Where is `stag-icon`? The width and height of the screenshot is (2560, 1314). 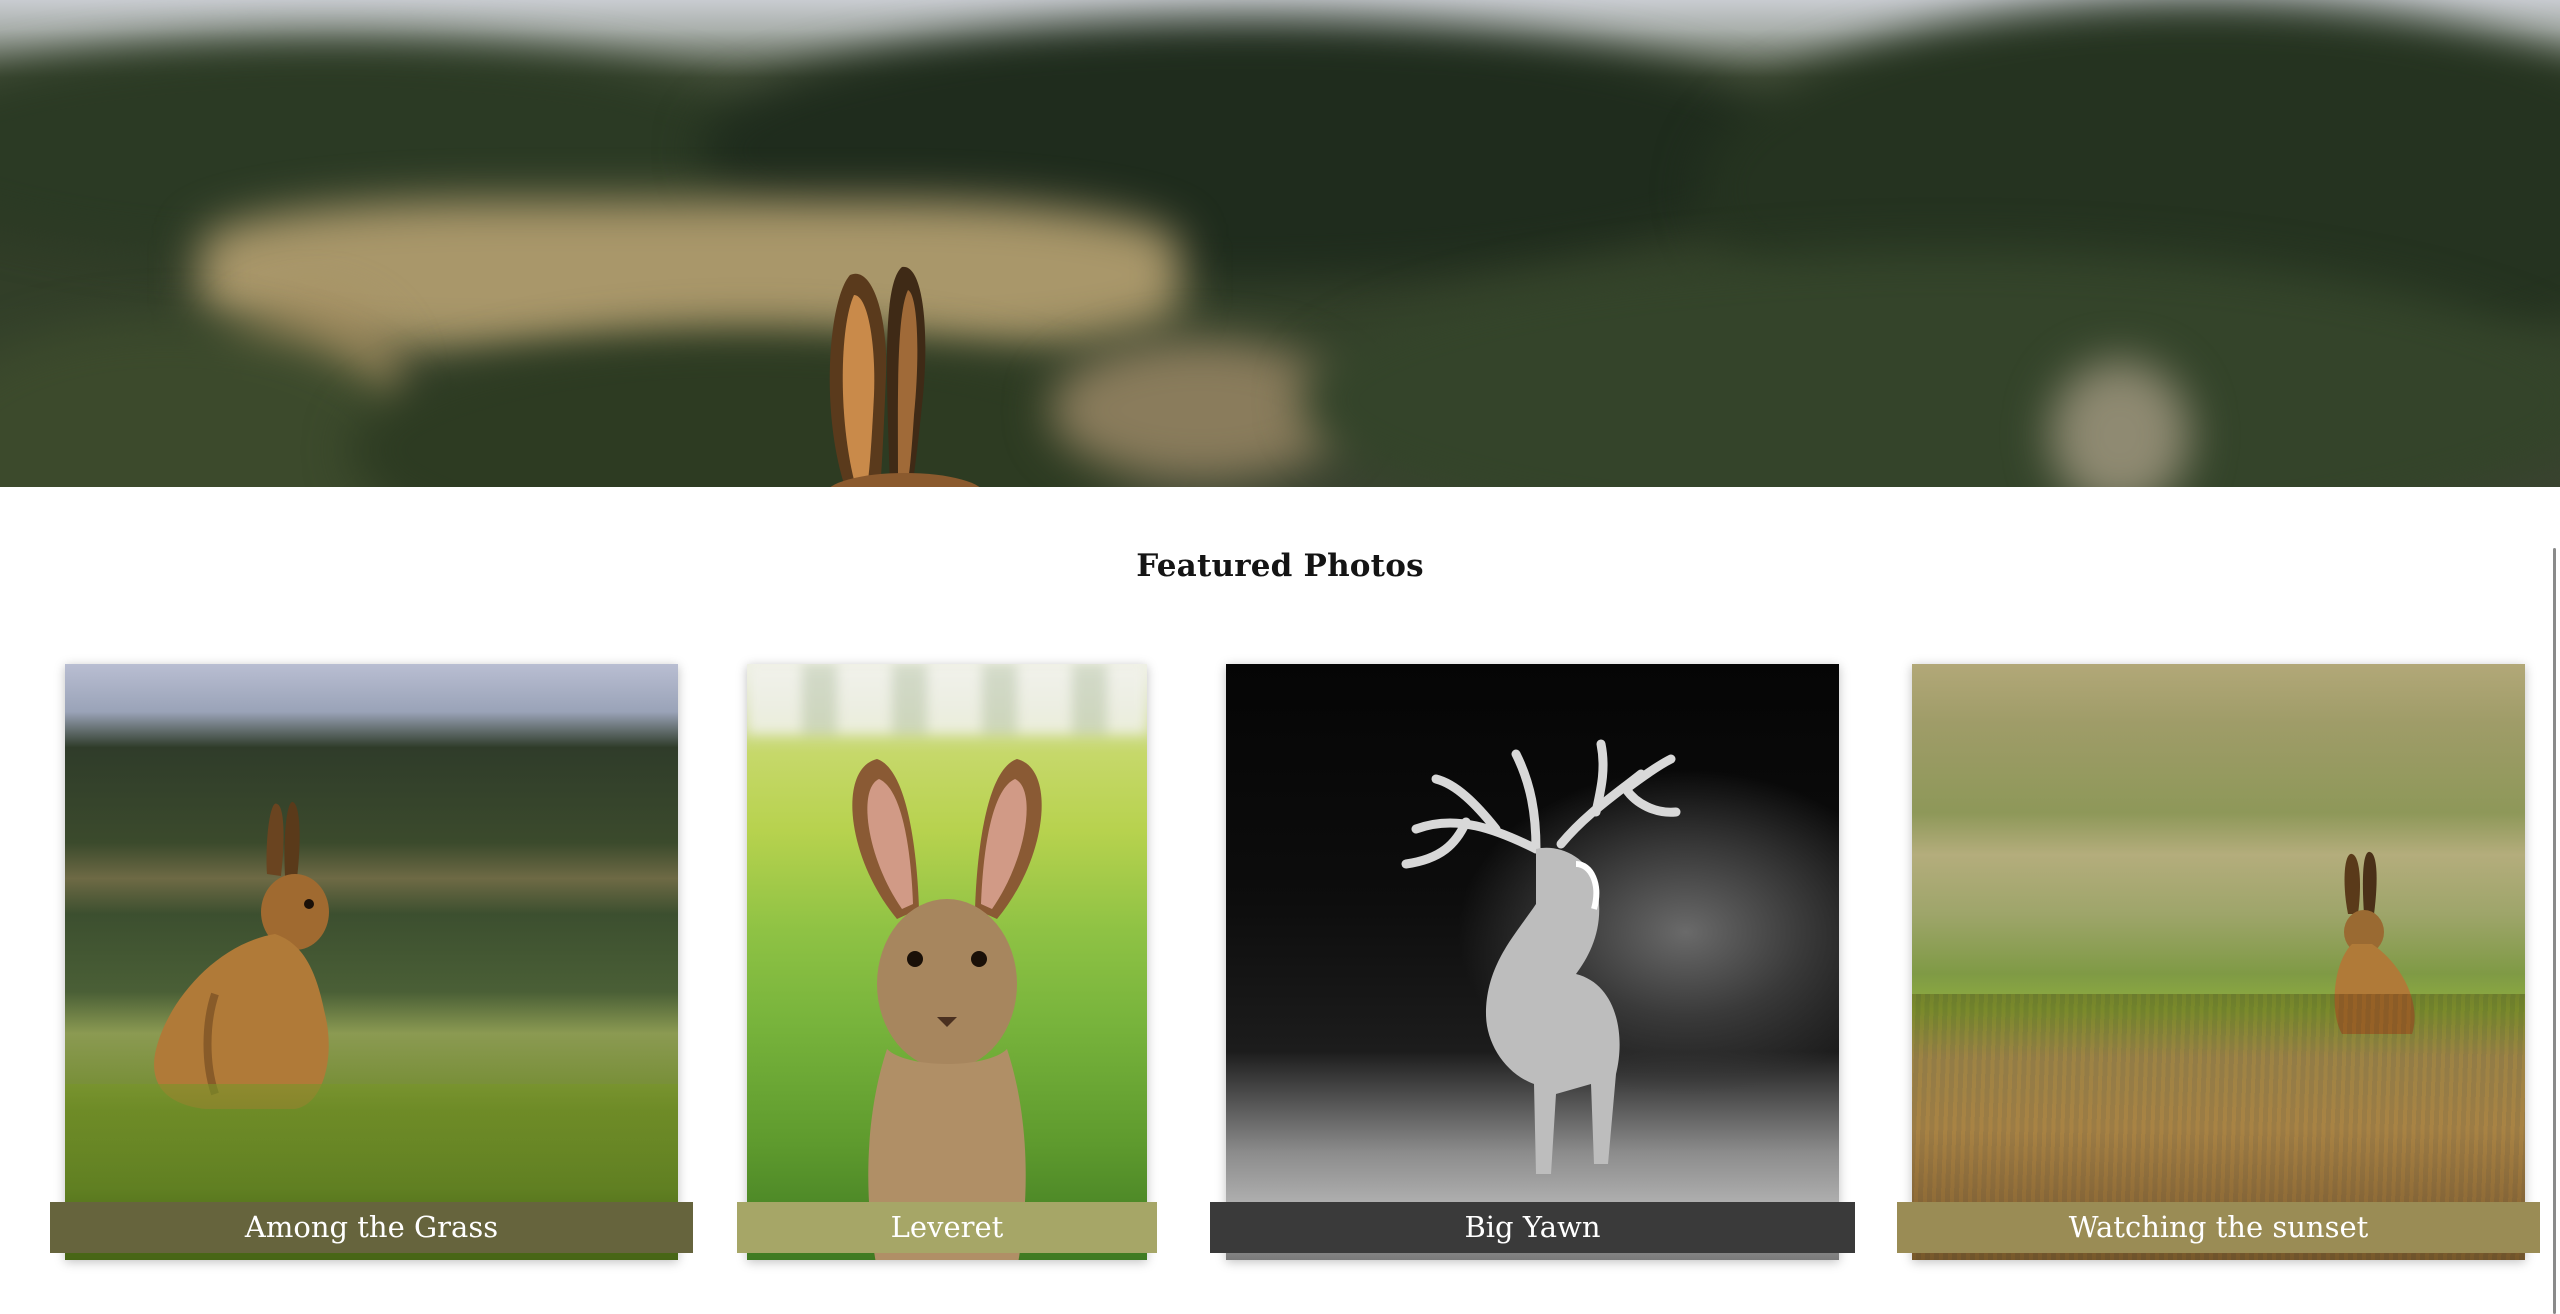
stag-icon is located at coordinates (1541, 956).